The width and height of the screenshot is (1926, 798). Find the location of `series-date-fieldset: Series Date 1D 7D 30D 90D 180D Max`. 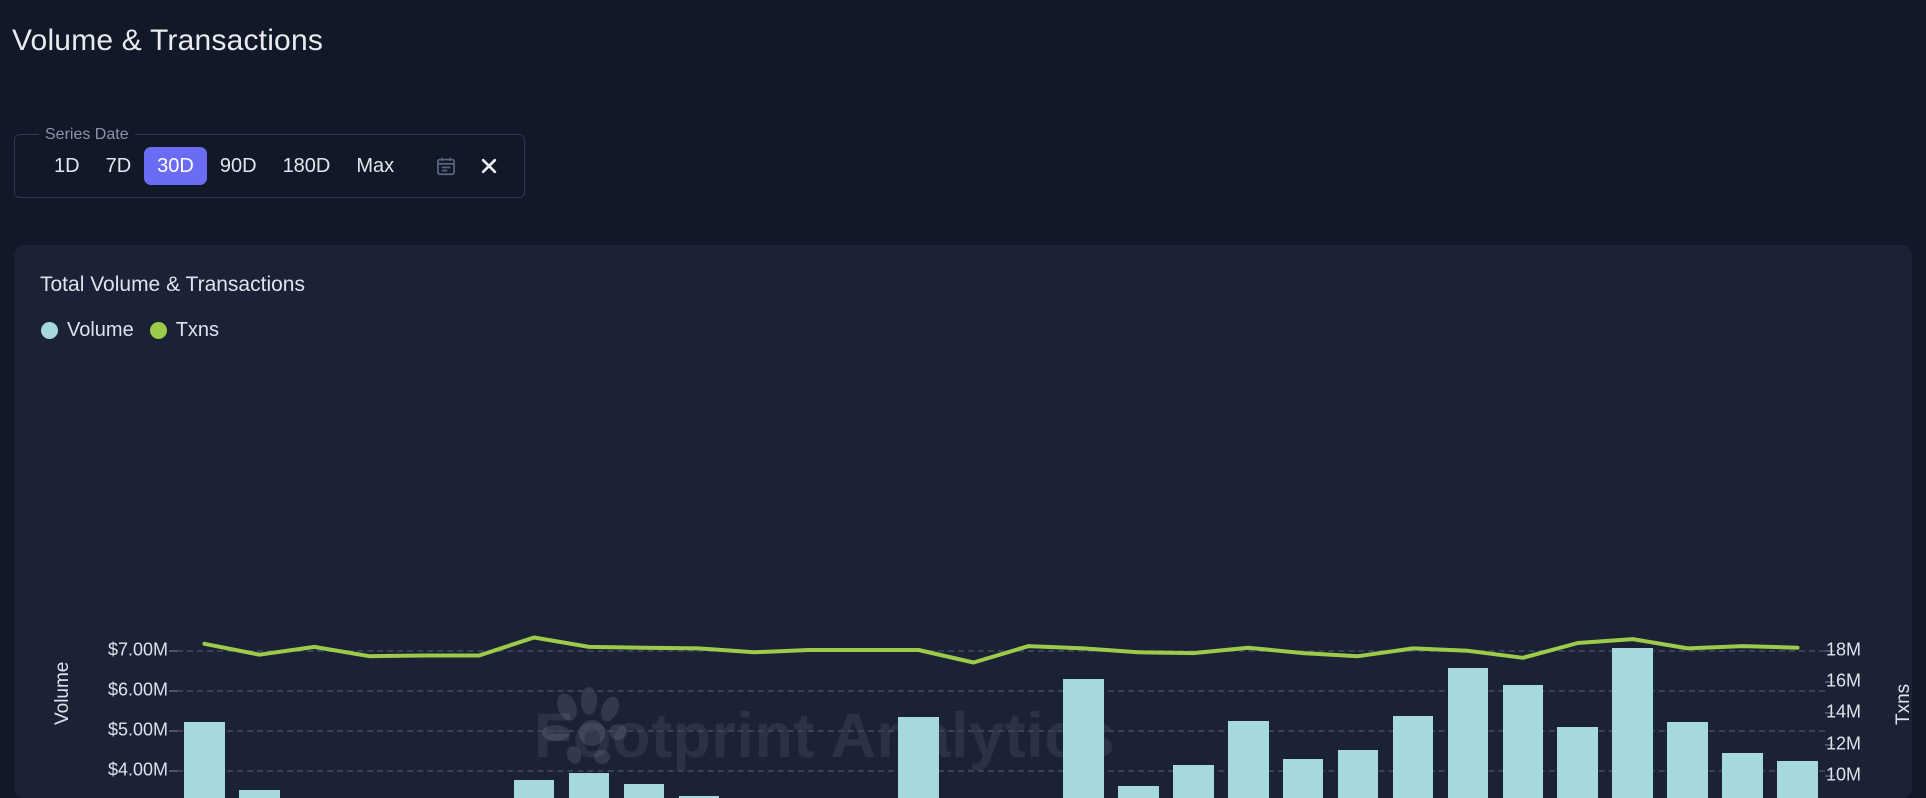

series-date-fieldset: Series Date 1D 7D 30D 90D 180D Max is located at coordinates (269, 161).